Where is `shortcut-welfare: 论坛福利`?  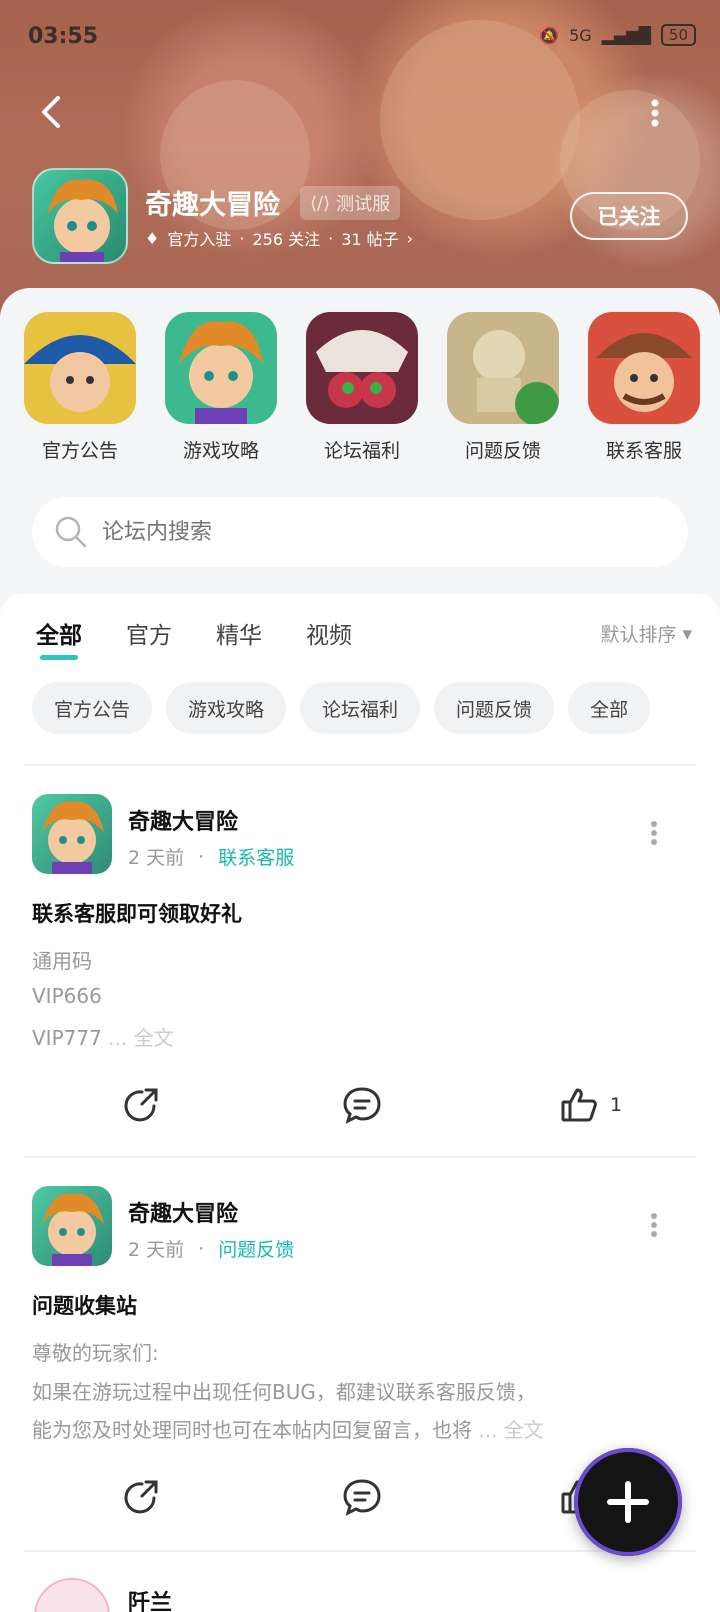
shortcut-welfare: 论坛福利 is located at coordinates (362, 387).